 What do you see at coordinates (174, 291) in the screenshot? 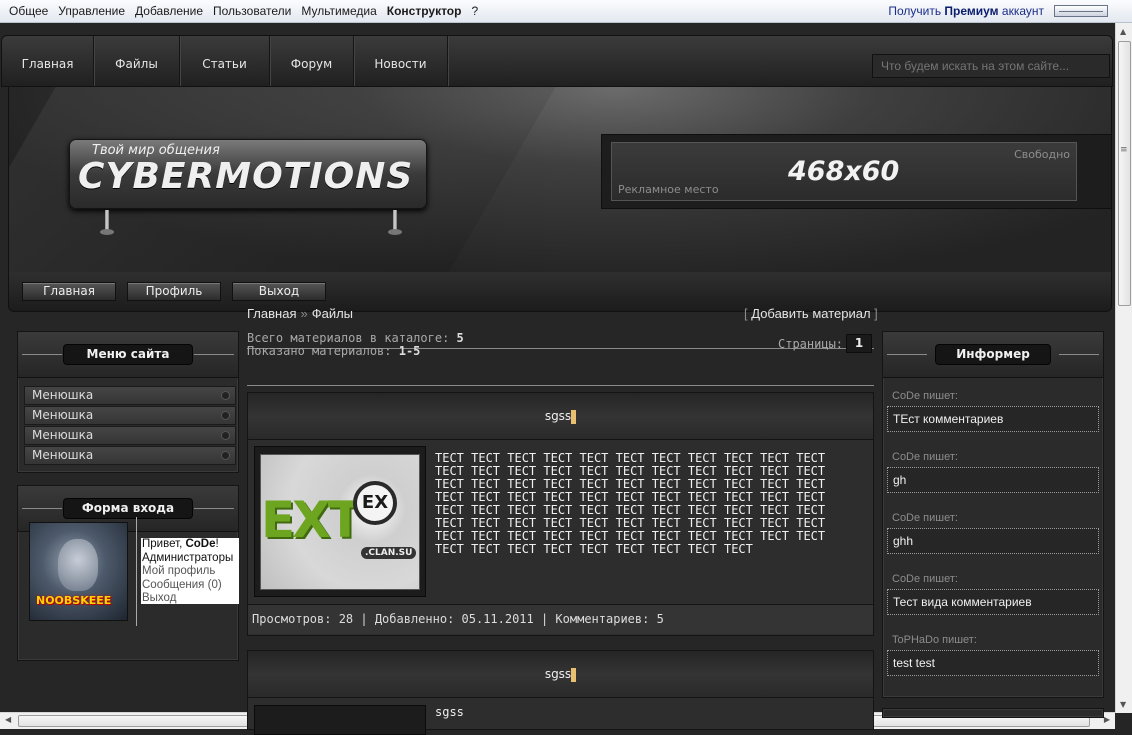
I see `user-nav-profile-button: Профиль` at bounding box center [174, 291].